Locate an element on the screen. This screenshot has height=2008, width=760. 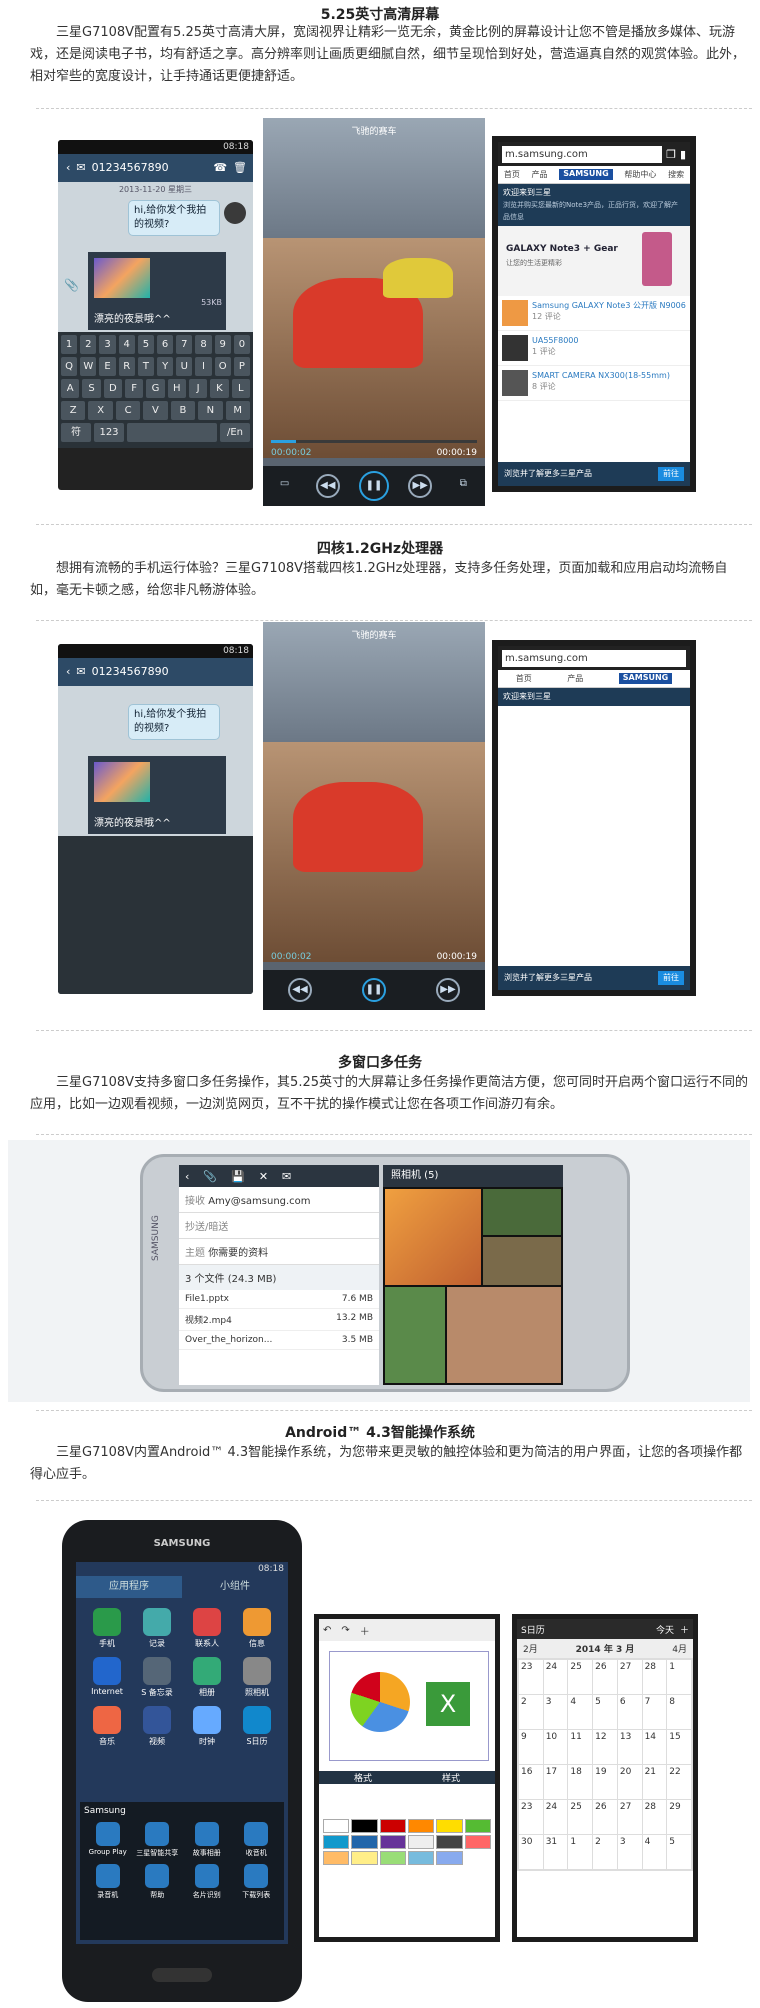
calendar-day: 26 is located at coordinates (605, 1677).